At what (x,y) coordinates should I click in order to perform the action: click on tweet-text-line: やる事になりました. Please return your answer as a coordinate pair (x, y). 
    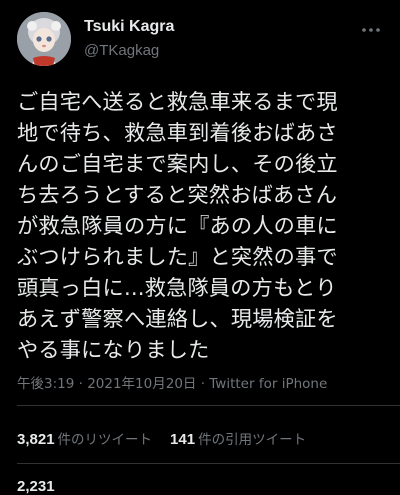
    Looking at the image, I should click on (113, 349).